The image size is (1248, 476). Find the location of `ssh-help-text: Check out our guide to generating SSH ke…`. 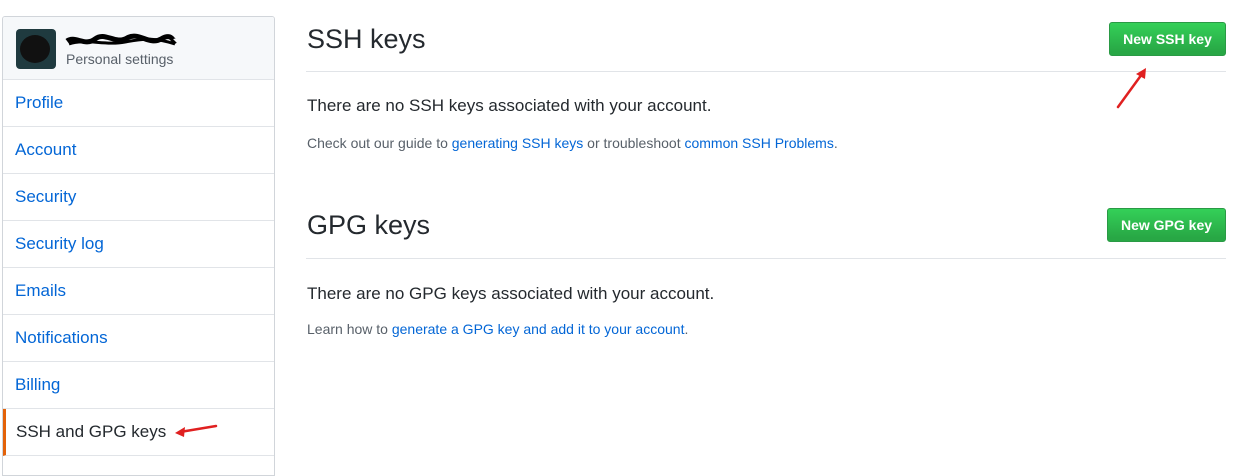

ssh-help-text: Check out our guide to generating SSH ke… is located at coordinates (572, 143).